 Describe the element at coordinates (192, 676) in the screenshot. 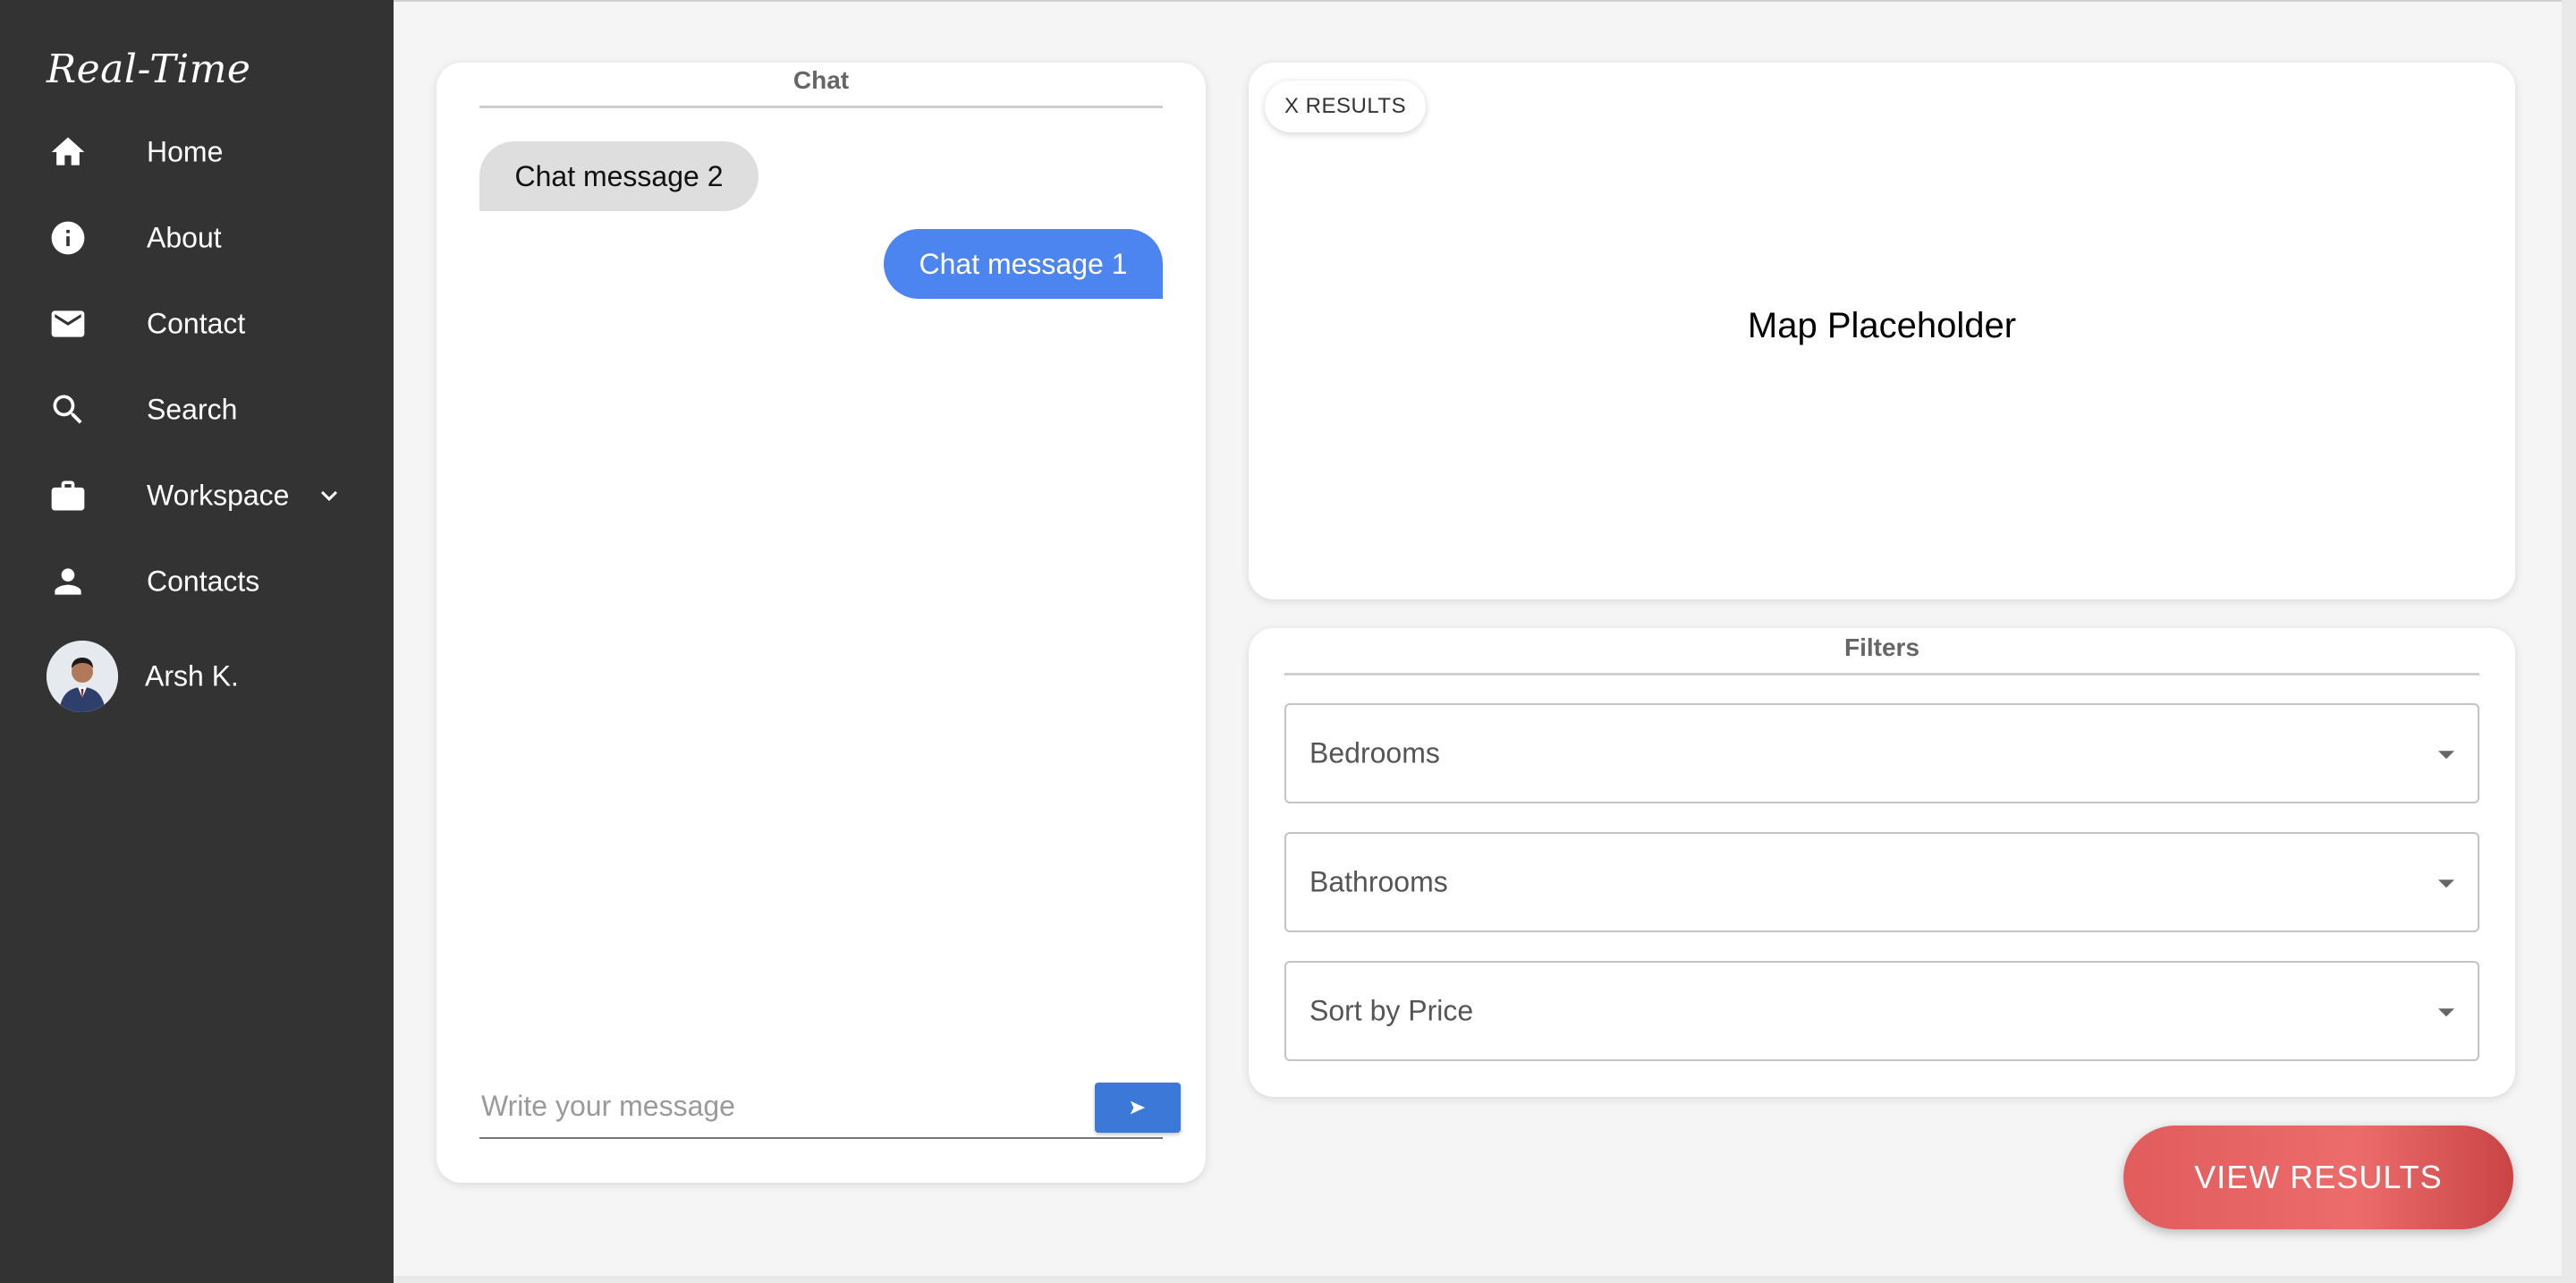

I see `user-name: Arsh K.` at that location.